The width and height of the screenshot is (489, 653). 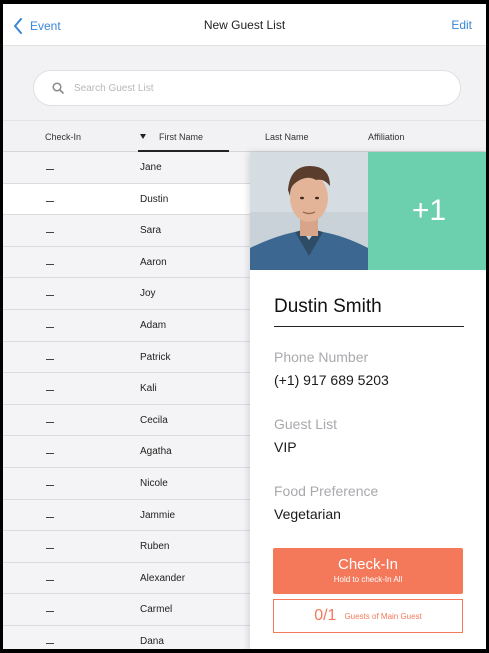 I want to click on table-row: Nicole, so click(x=126, y=483).